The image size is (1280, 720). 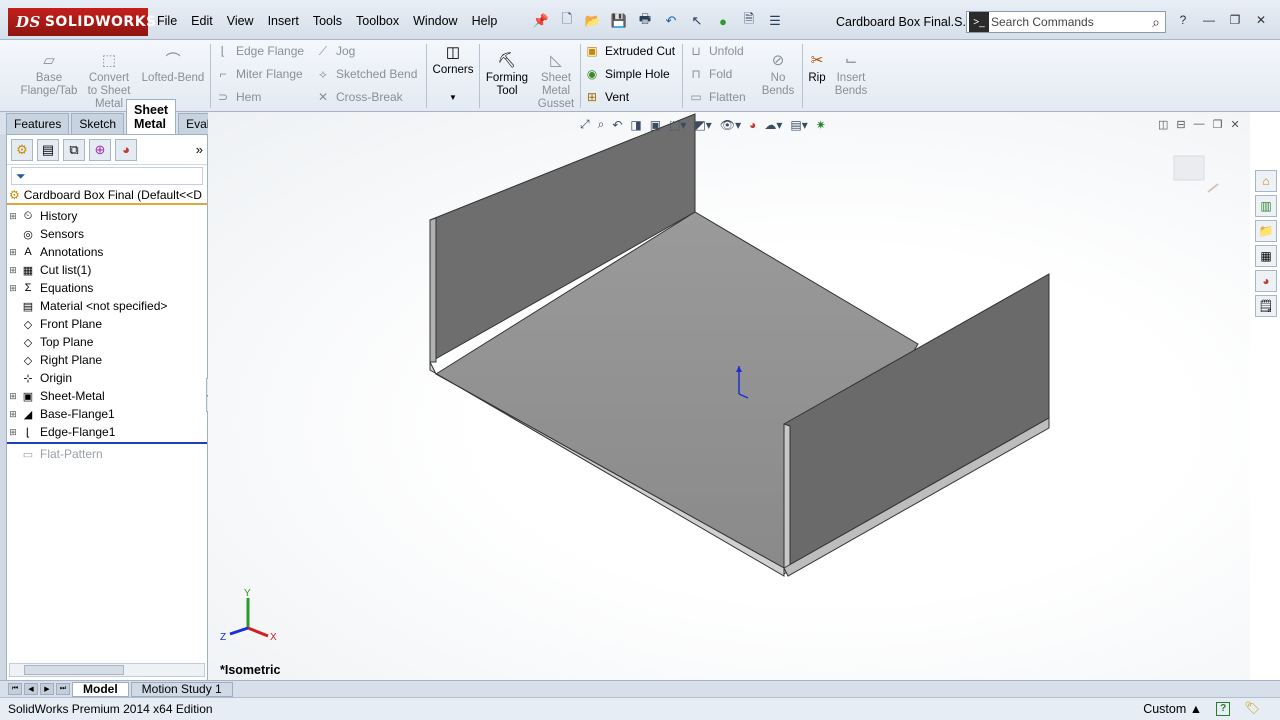 What do you see at coordinates (377, 21) in the screenshot?
I see `menu-toolbox: Toolbox` at bounding box center [377, 21].